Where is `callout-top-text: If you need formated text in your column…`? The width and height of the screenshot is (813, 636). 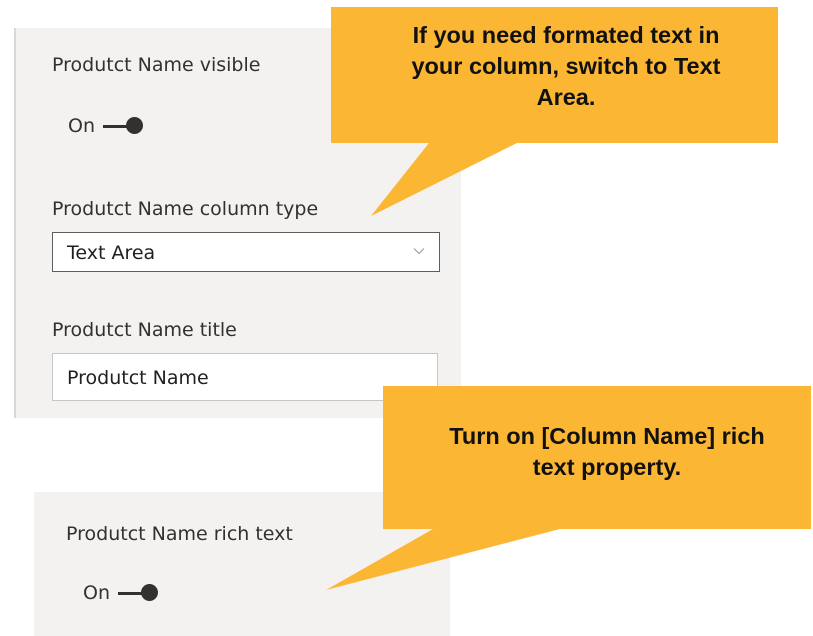
callout-top-text: If you need formated text in your column… is located at coordinates (566, 66).